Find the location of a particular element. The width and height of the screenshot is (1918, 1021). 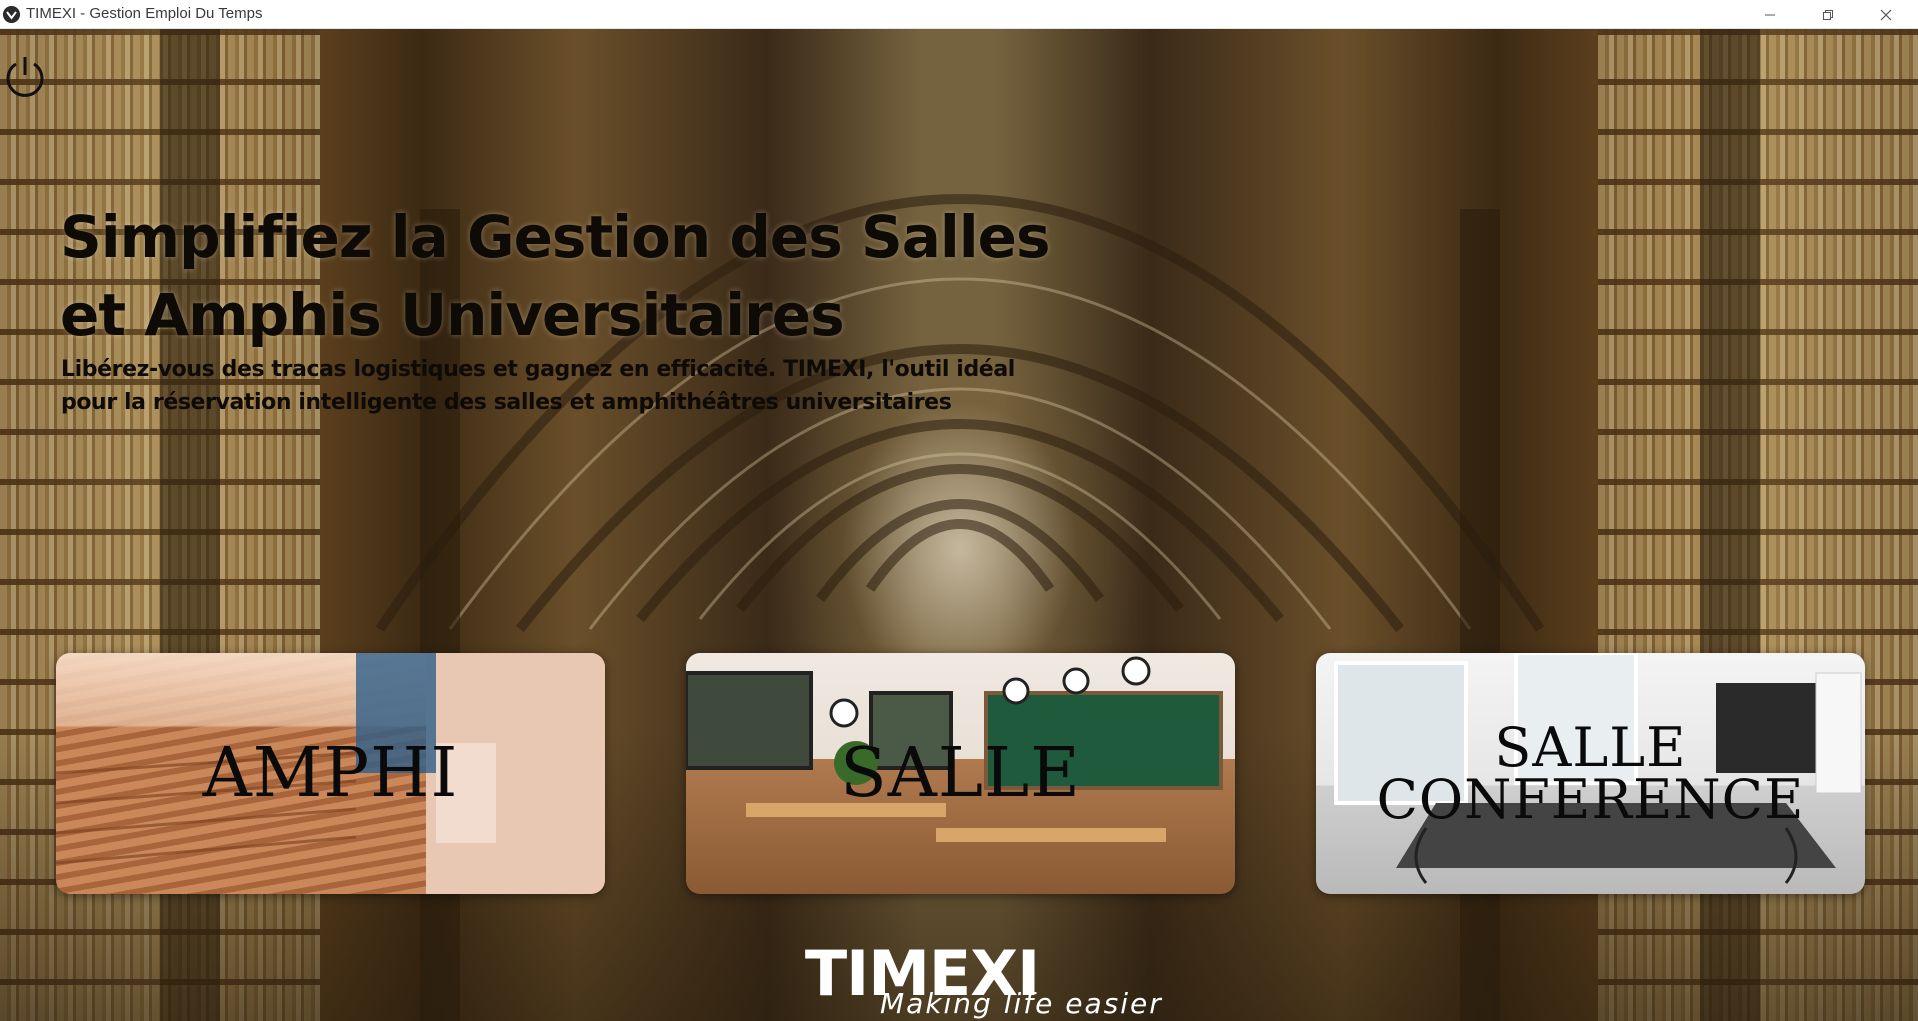

window-title: TIMEXI - Gestion Emploi Du Temps is located at coordinates (144, 13).